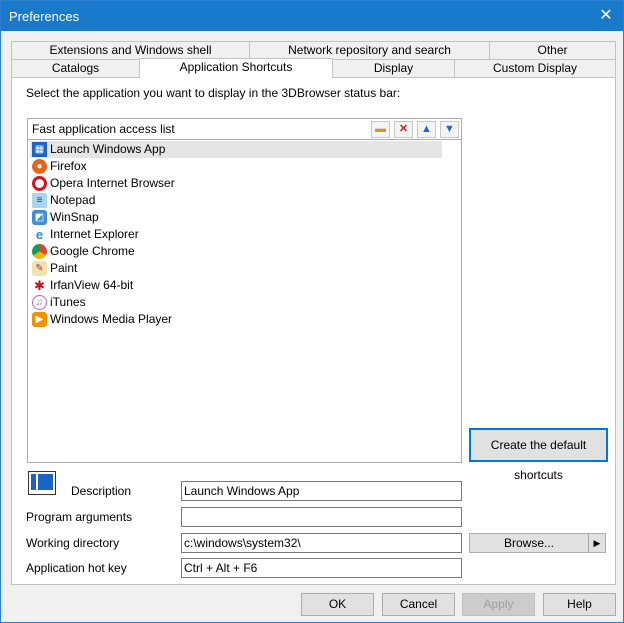 The height and width of the screenshot is (623, 624). What do you see at coordinates (75, 68) in the screenshot?
I see `tab-catalogs: Catalogs` at bounding box center [75, 68].